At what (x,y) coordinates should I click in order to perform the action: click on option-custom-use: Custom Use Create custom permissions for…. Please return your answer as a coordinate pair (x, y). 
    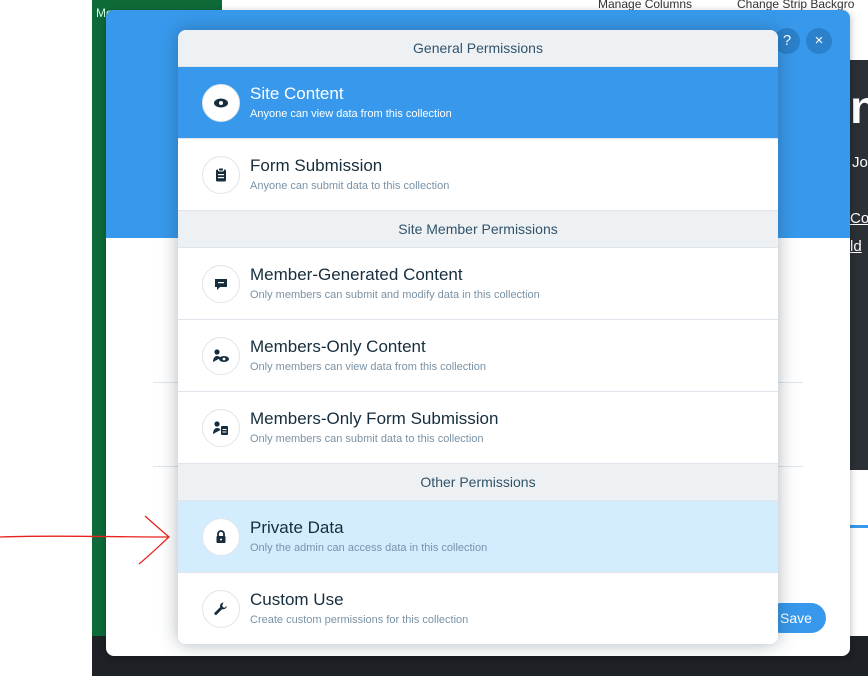
    Looking at the image, I should click on (478, 608).